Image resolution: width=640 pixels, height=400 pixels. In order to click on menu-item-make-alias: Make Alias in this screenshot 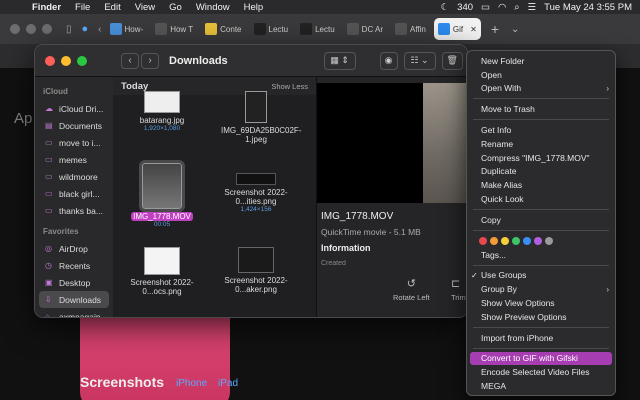, I will do `click(541, 185)`.